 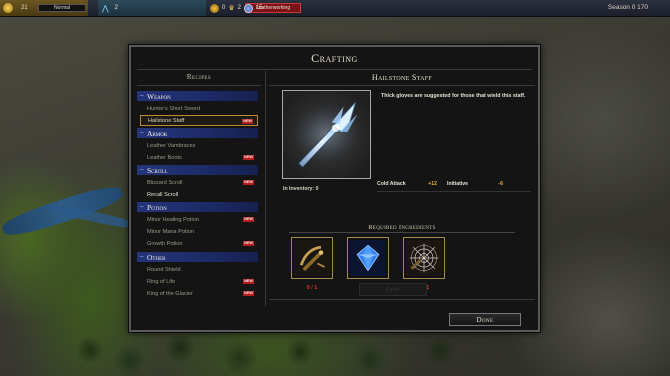 I want to click on category-armor: Armor, so click(x=197, y=133).